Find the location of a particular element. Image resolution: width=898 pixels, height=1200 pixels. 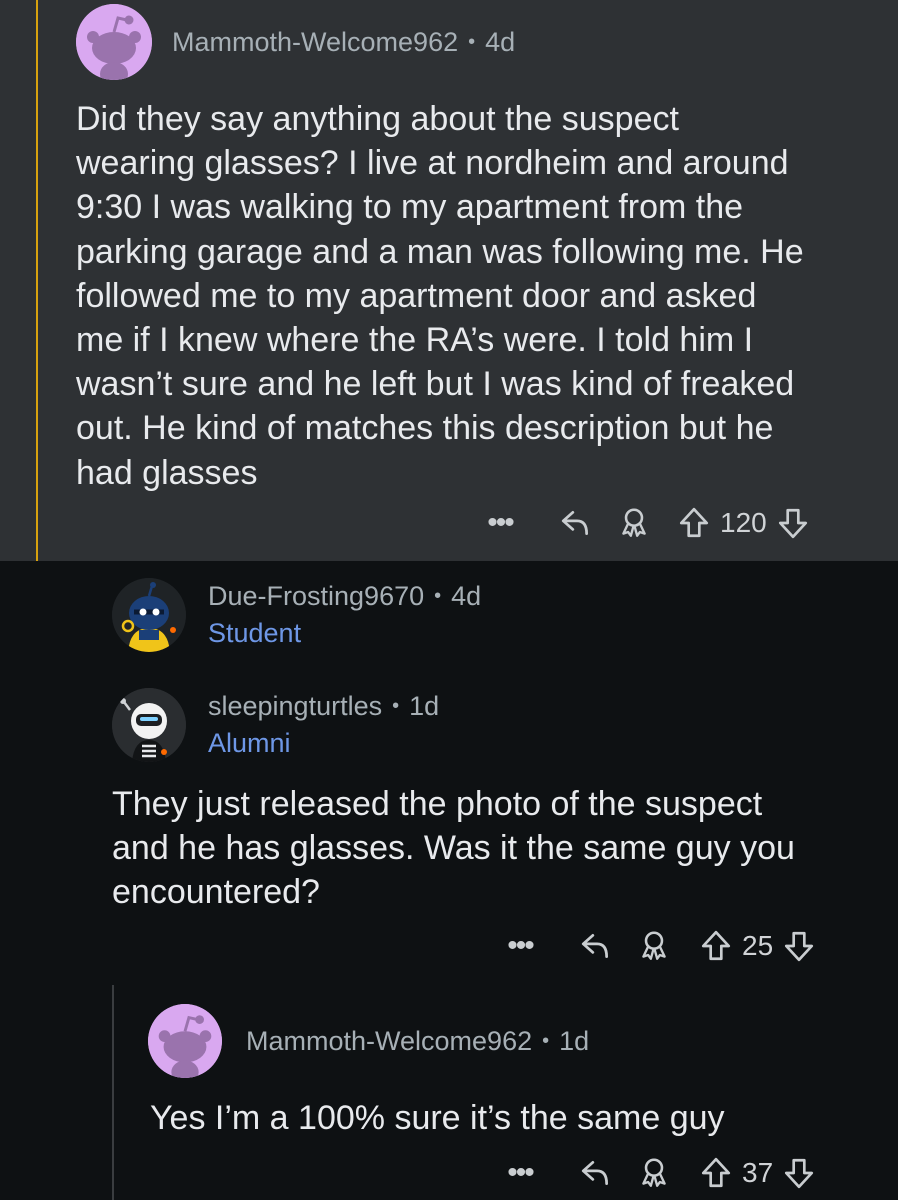

body-line: encountered? is located at coordinates (216, 892).